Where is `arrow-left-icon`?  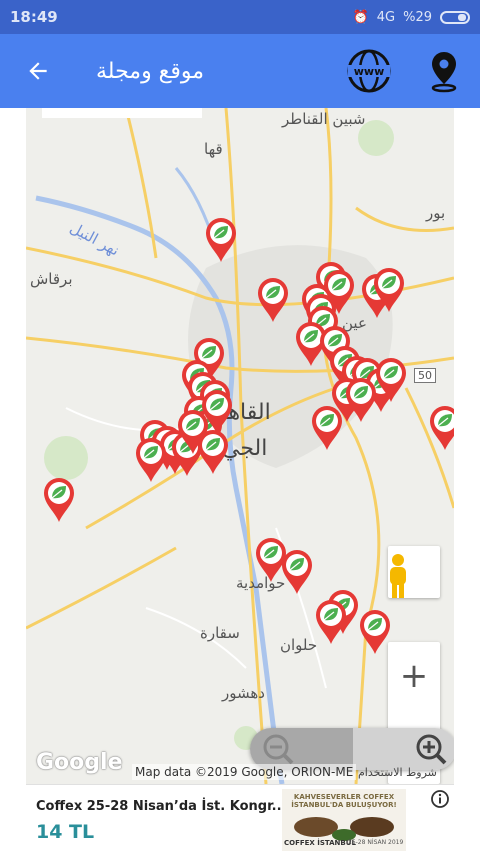
arrow-left-icon is located at coordinates (38, 71).